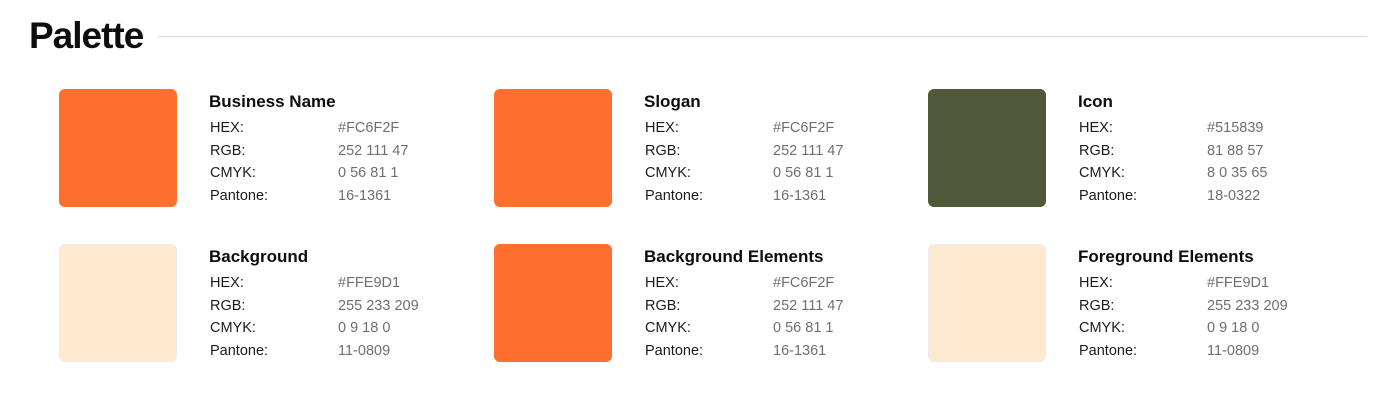  I want to click on hex-row: HEX: #515839, so click(1173, 128).